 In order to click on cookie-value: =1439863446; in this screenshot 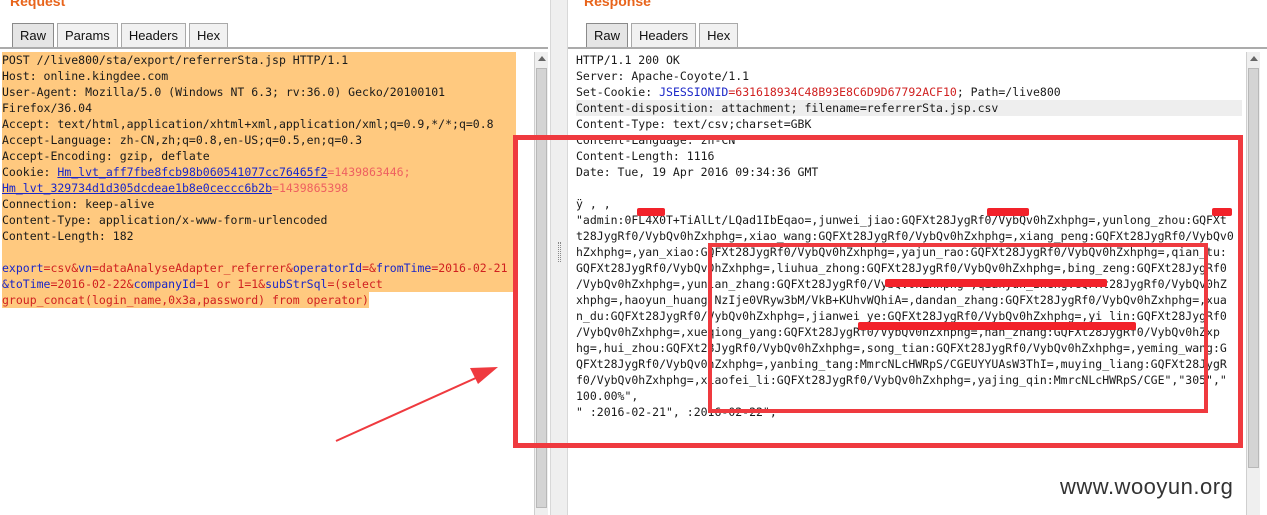, I will do `click(369, 172)`.